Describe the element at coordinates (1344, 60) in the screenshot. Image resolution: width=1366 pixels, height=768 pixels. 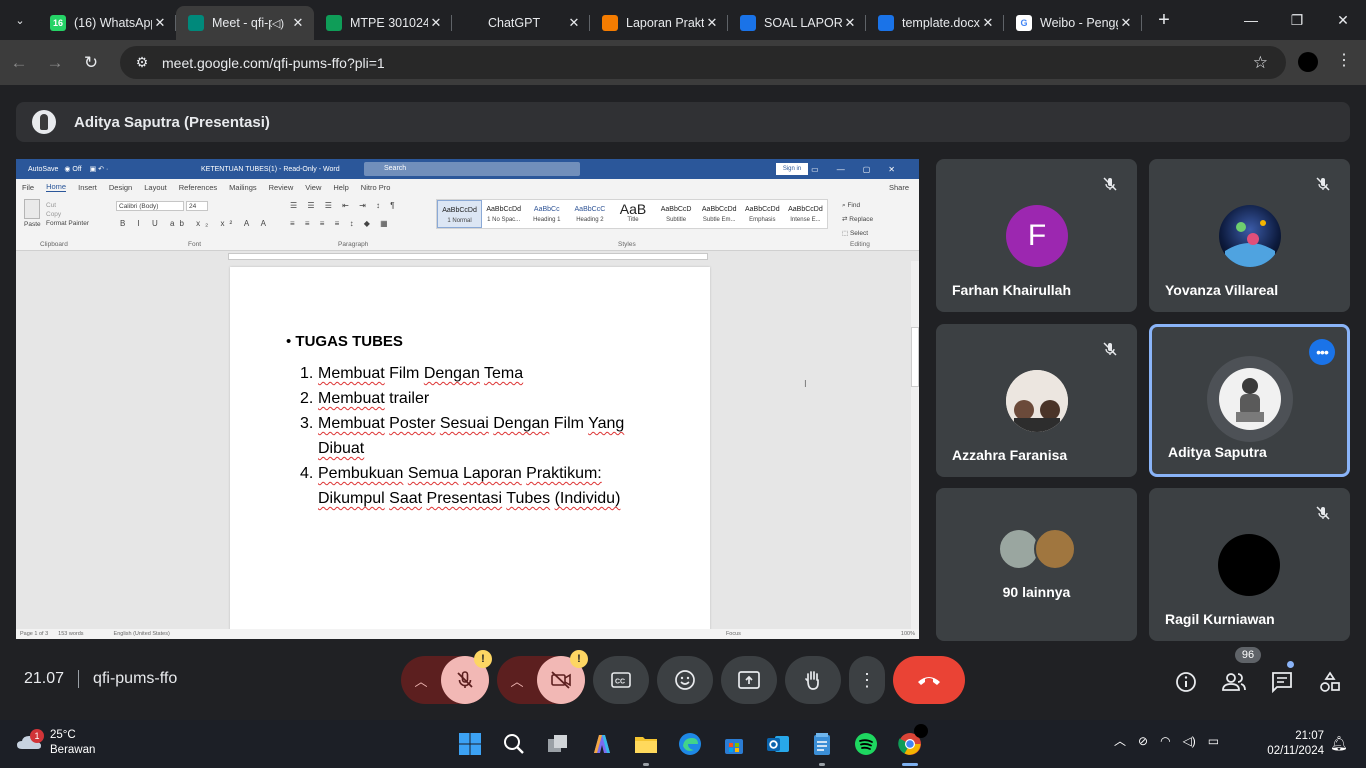
I see `browser-menu-icon: ⋮` at that location.